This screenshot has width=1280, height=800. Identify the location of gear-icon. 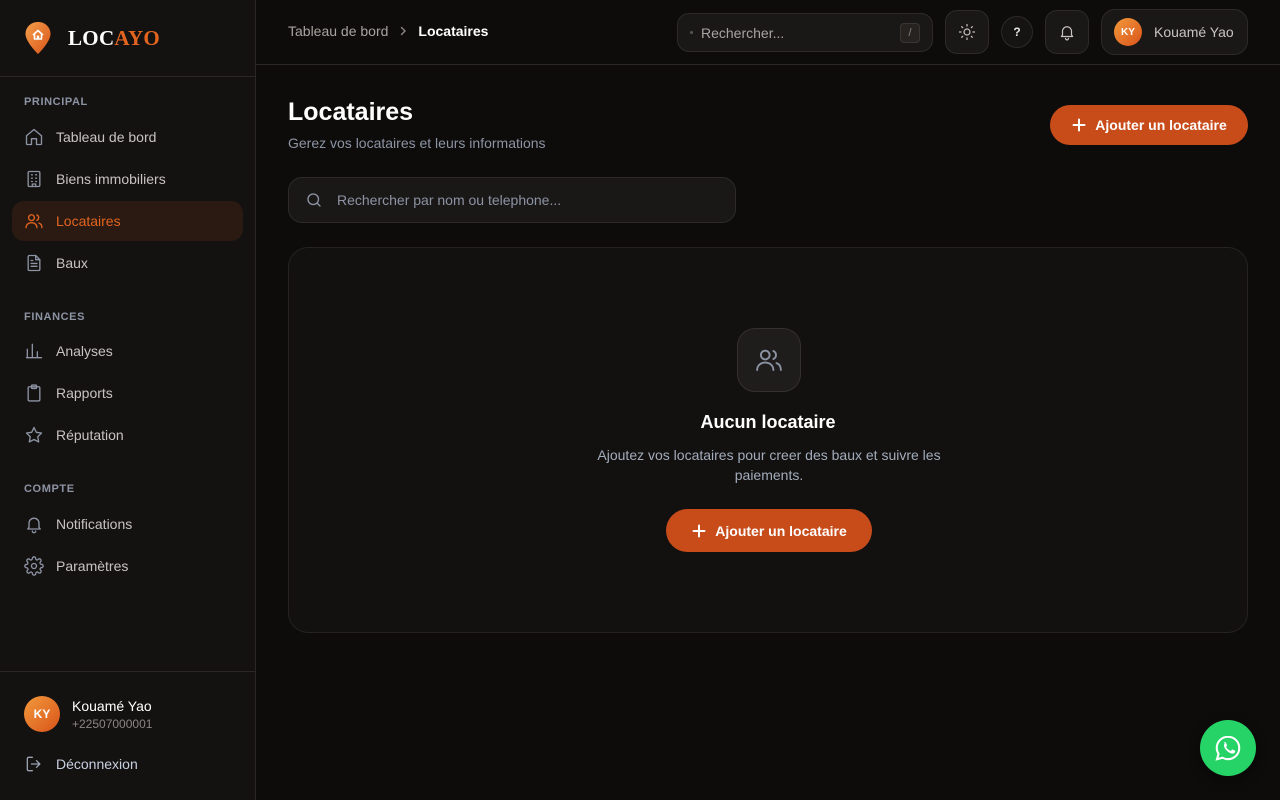
(34, 566).